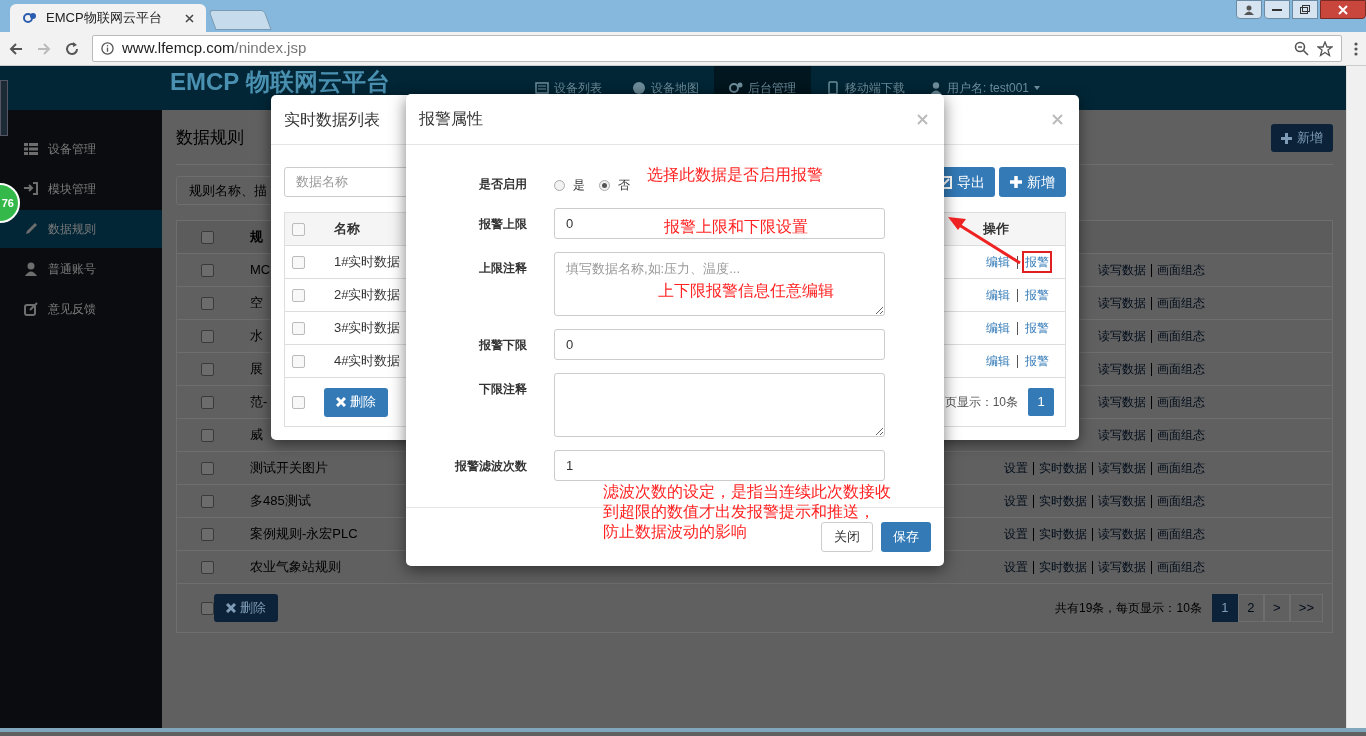  I want to click on column-header: 操作, so click(996, 229).